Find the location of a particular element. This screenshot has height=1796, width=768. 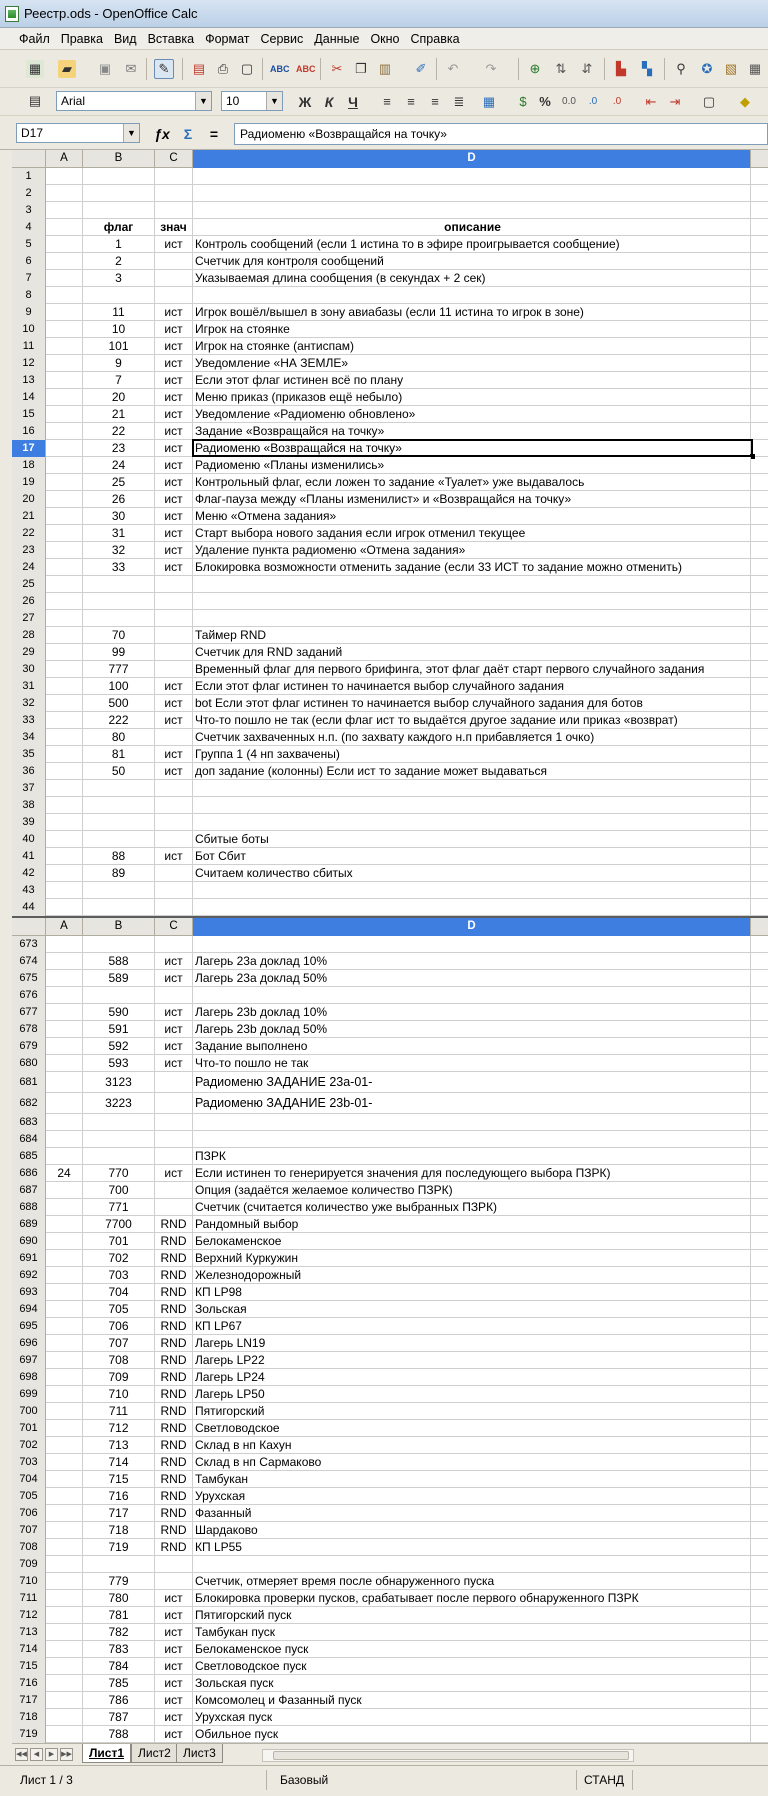

column-header-b: B is located at coordinates (119, 927).